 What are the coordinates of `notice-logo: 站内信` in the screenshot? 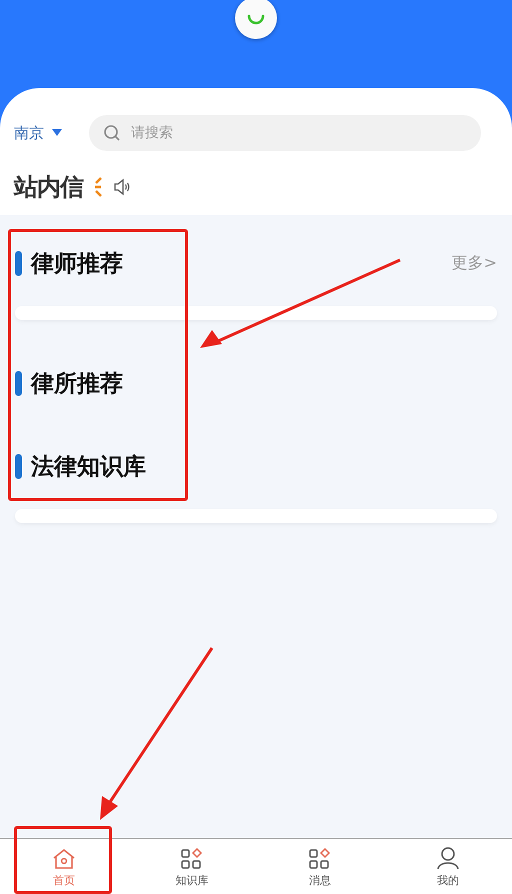 It's located at (48, 187).